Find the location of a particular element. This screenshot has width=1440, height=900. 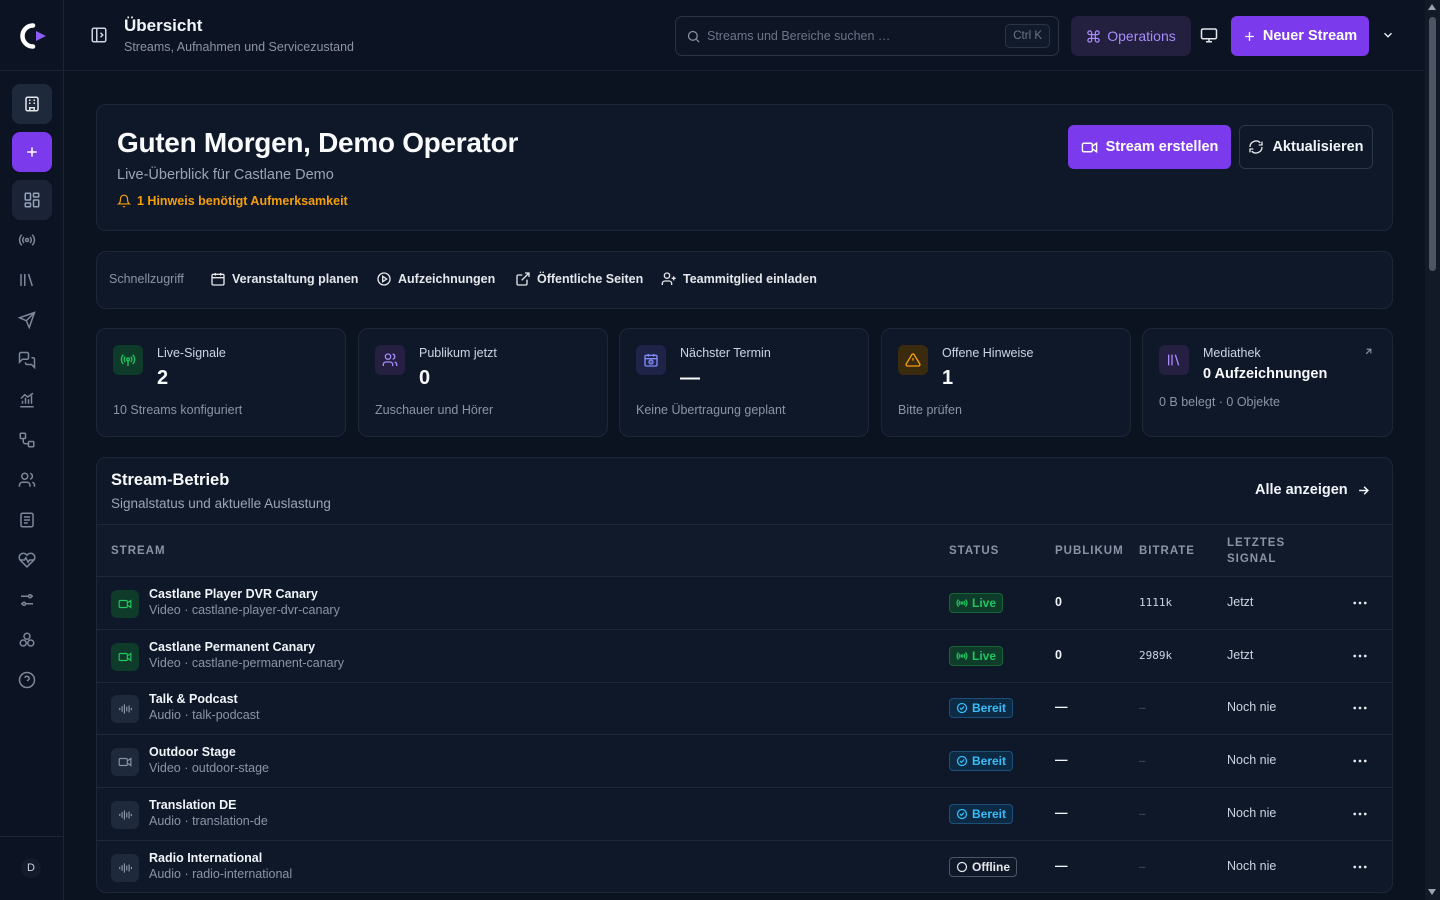

panel-toggle-button is located at coordinates (99, 35).